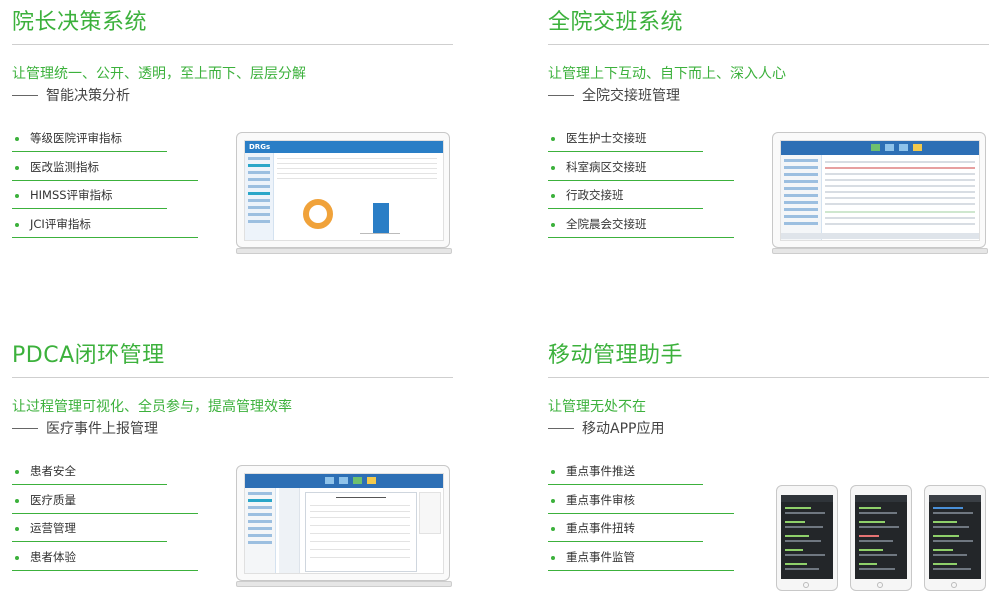  Describe the element at coordinates (107, 477) in the screenshot. I see `feature-item: 患者安全` at that location.